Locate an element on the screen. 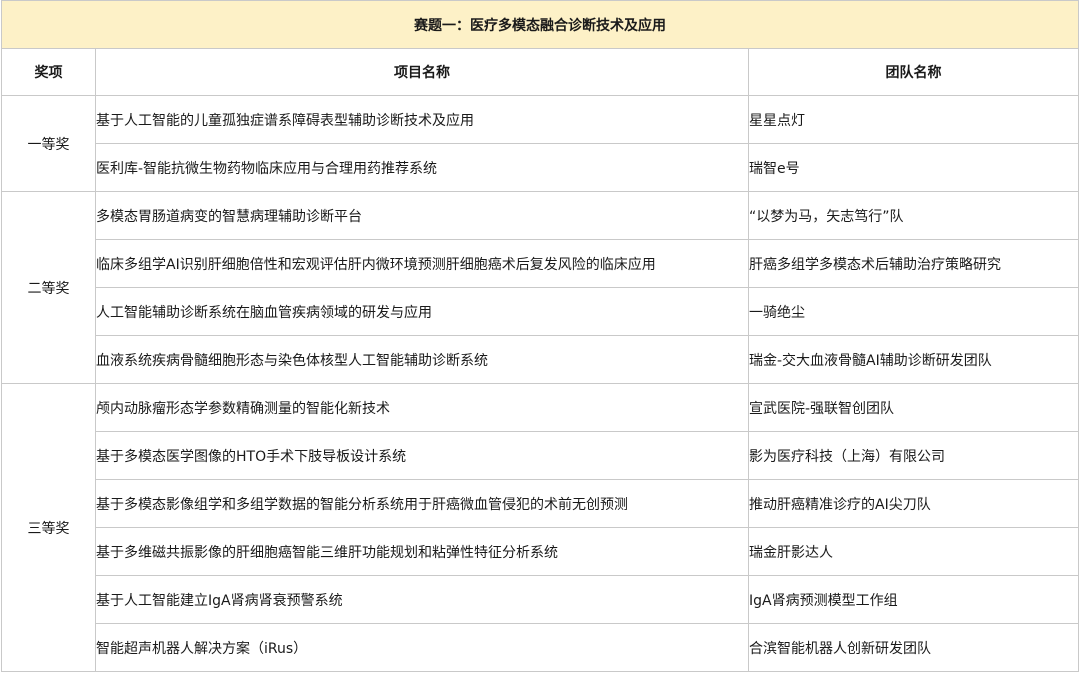 This screenshot has width=1080, height=685. header-project: 项目名称 is located at coordinates (422, 72).